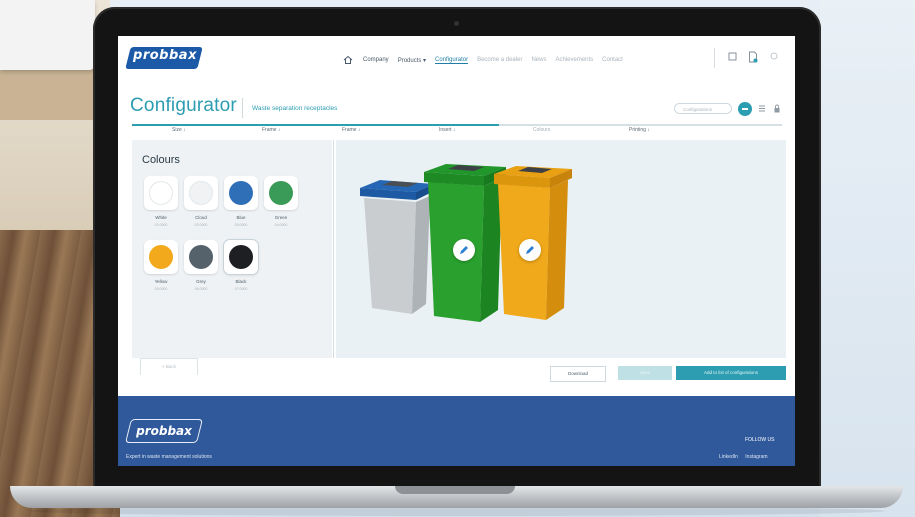  Describe the element at coordinates (281, 225) in the screenshot. I see `colour-code: 04.0000` at that location.